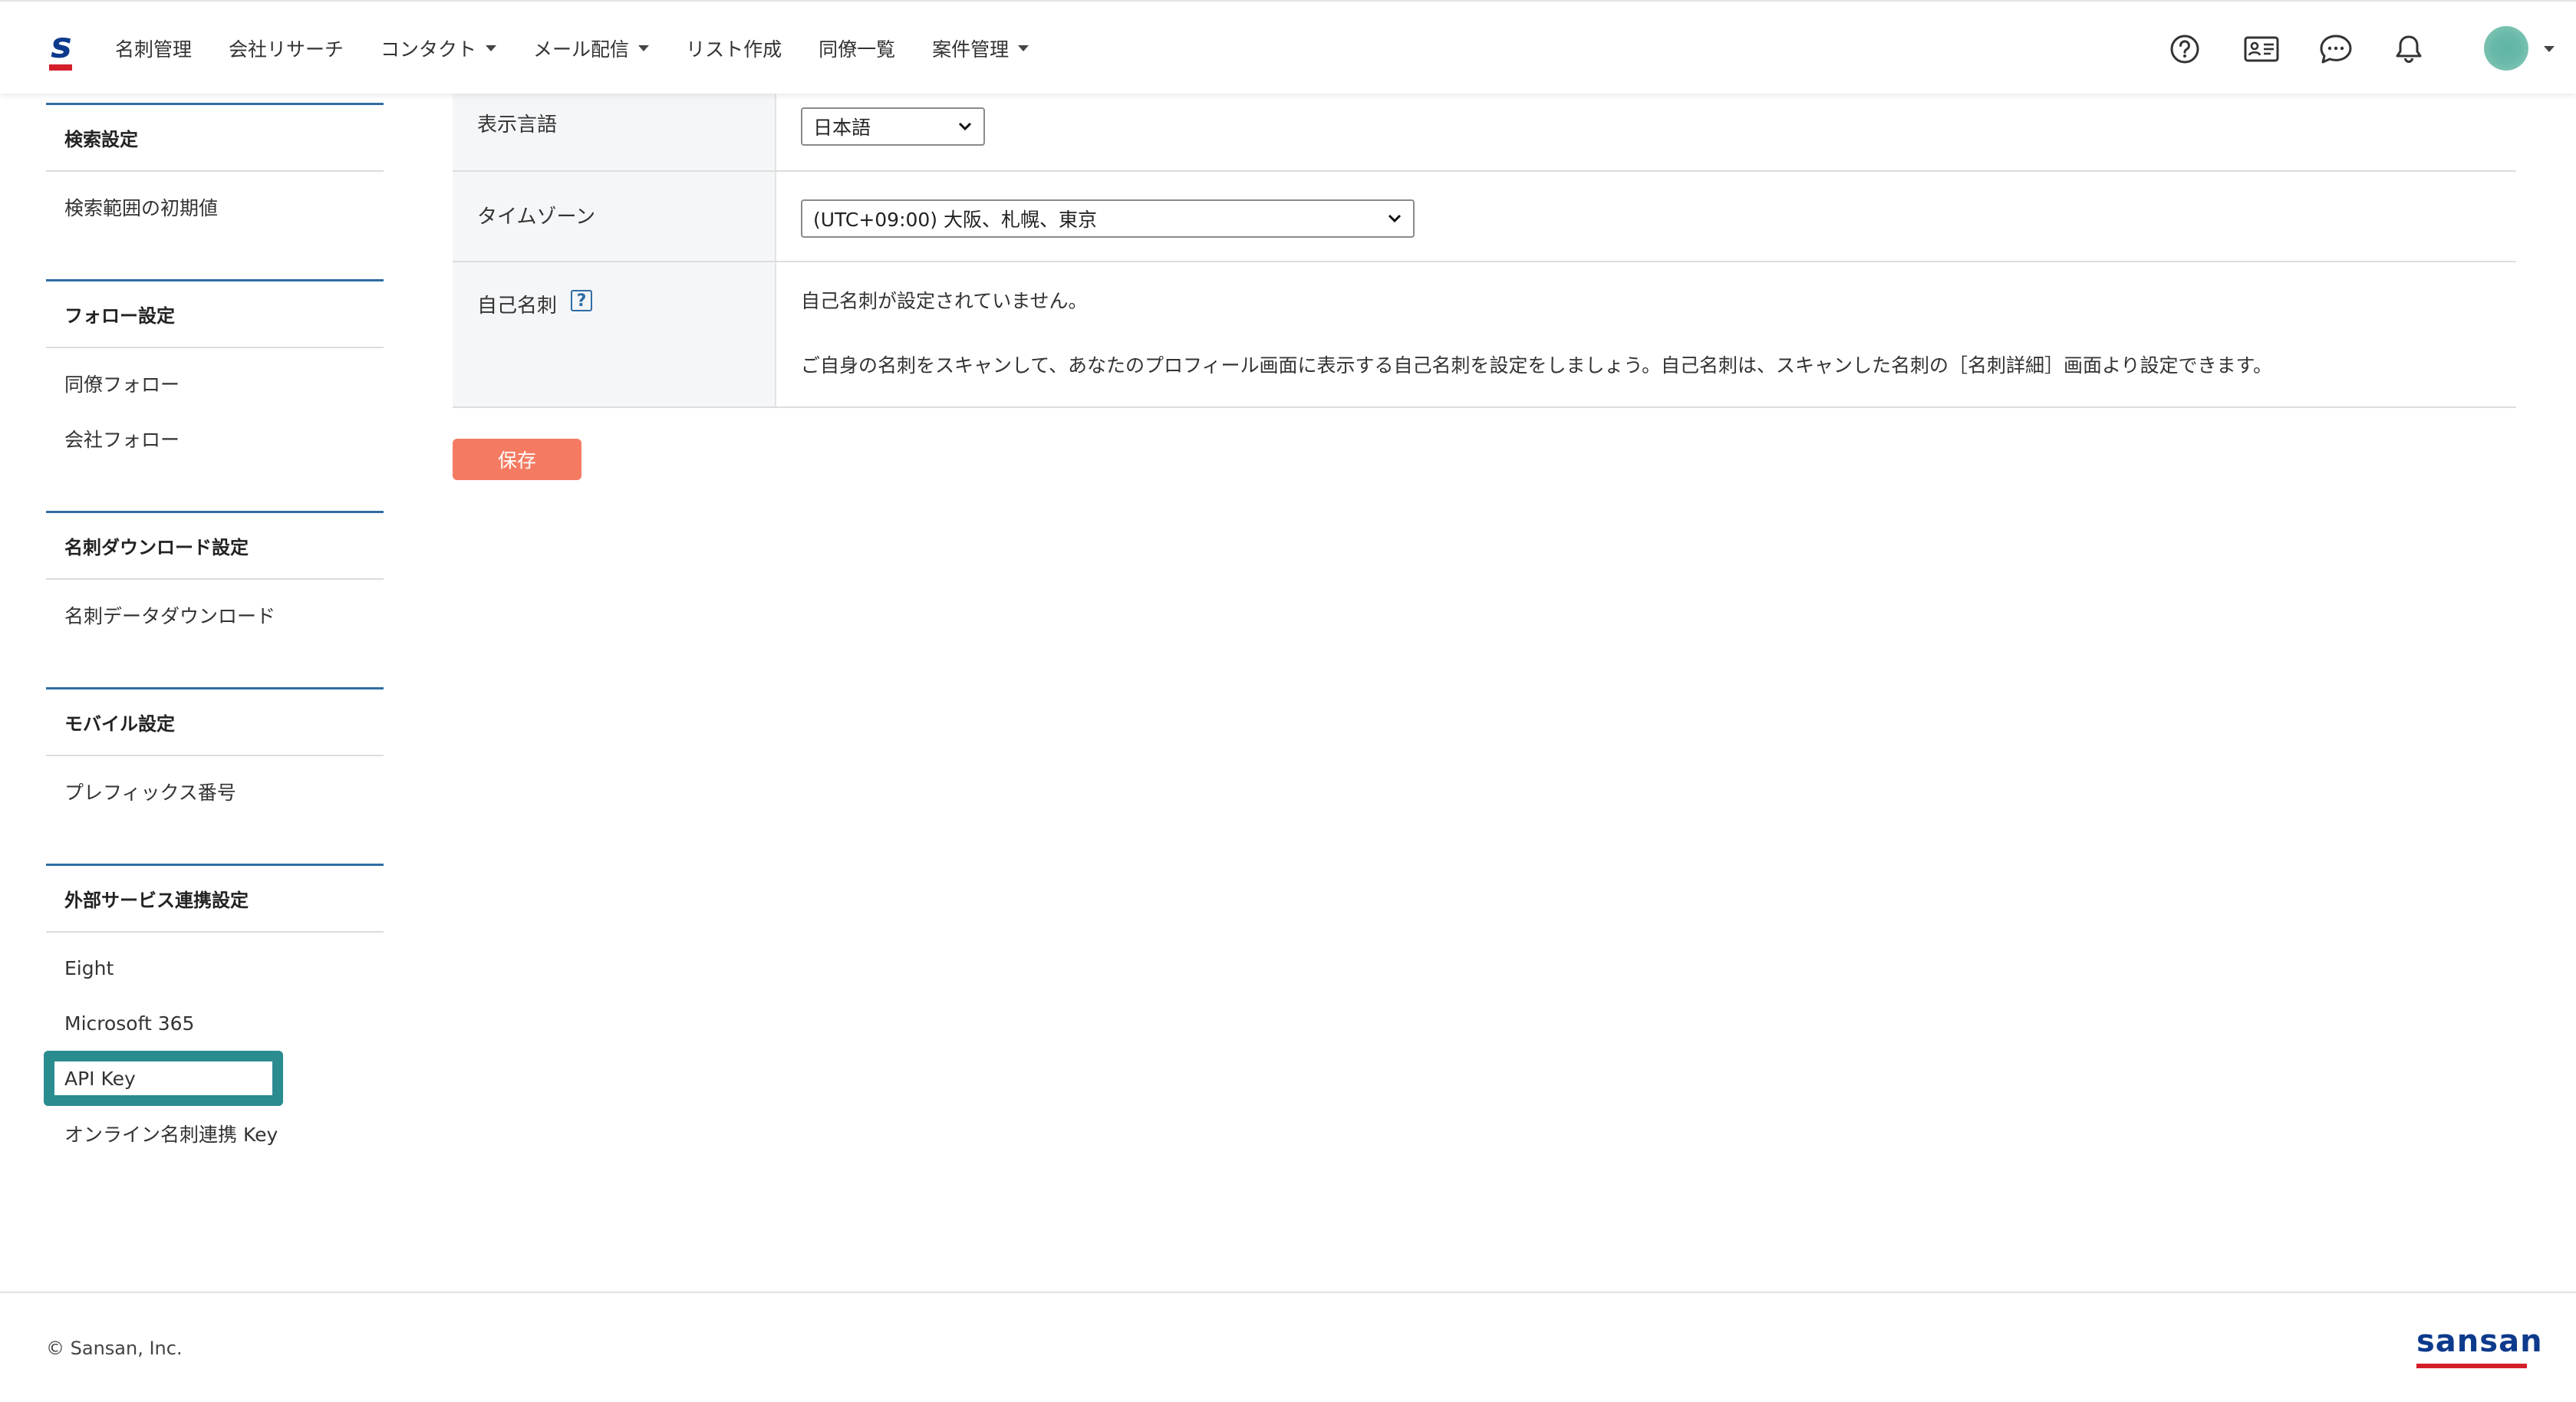 The width and height of the screenshot is (2576, 1402). I want to click on setting-row-language: 表示言語 日本語, so click(1484, 133).